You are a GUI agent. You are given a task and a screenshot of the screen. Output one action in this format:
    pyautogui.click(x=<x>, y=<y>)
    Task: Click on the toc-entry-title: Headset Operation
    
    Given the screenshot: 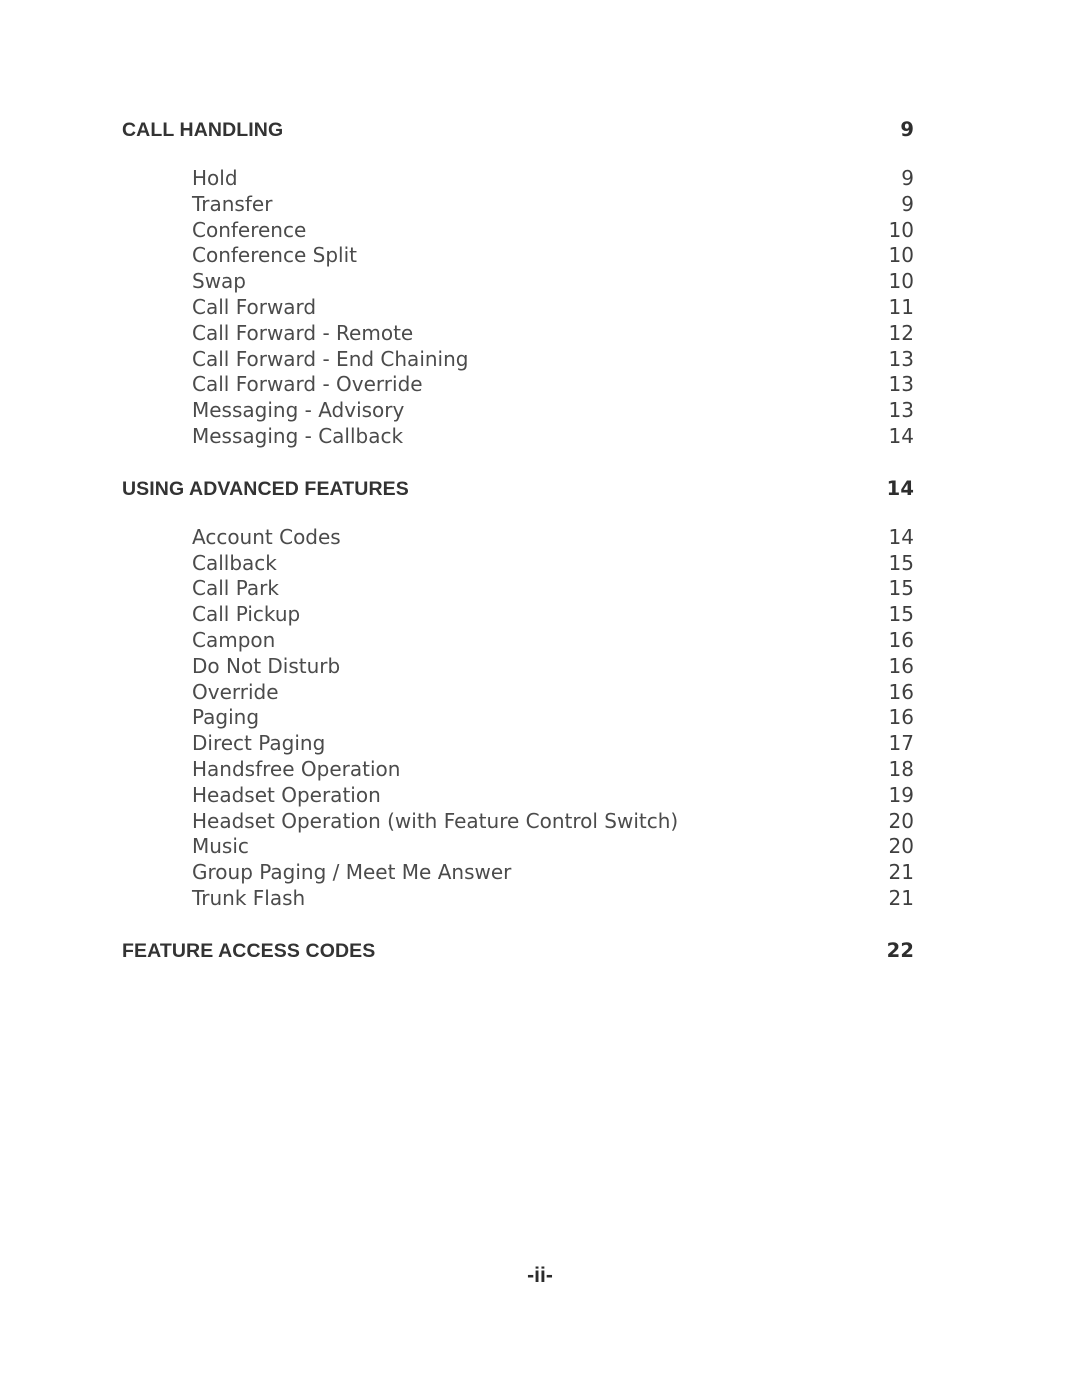 What is the action you would take?
    pyautogui.click(x=286, y=794)
    